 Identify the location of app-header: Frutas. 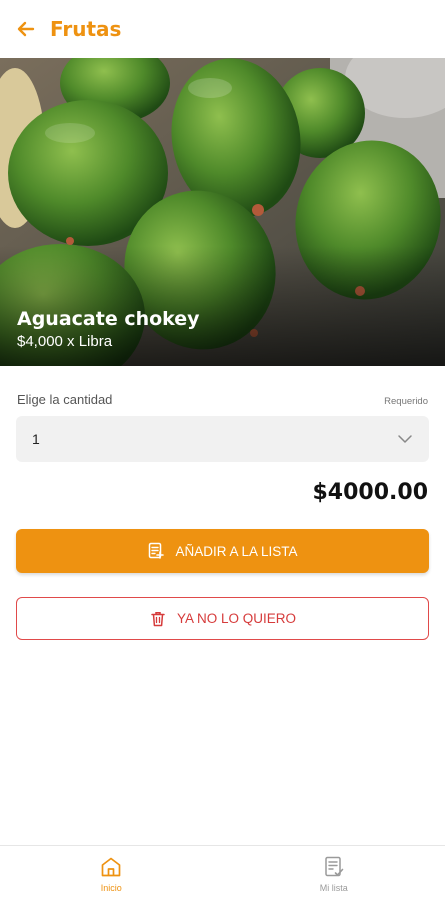
(222, 29).